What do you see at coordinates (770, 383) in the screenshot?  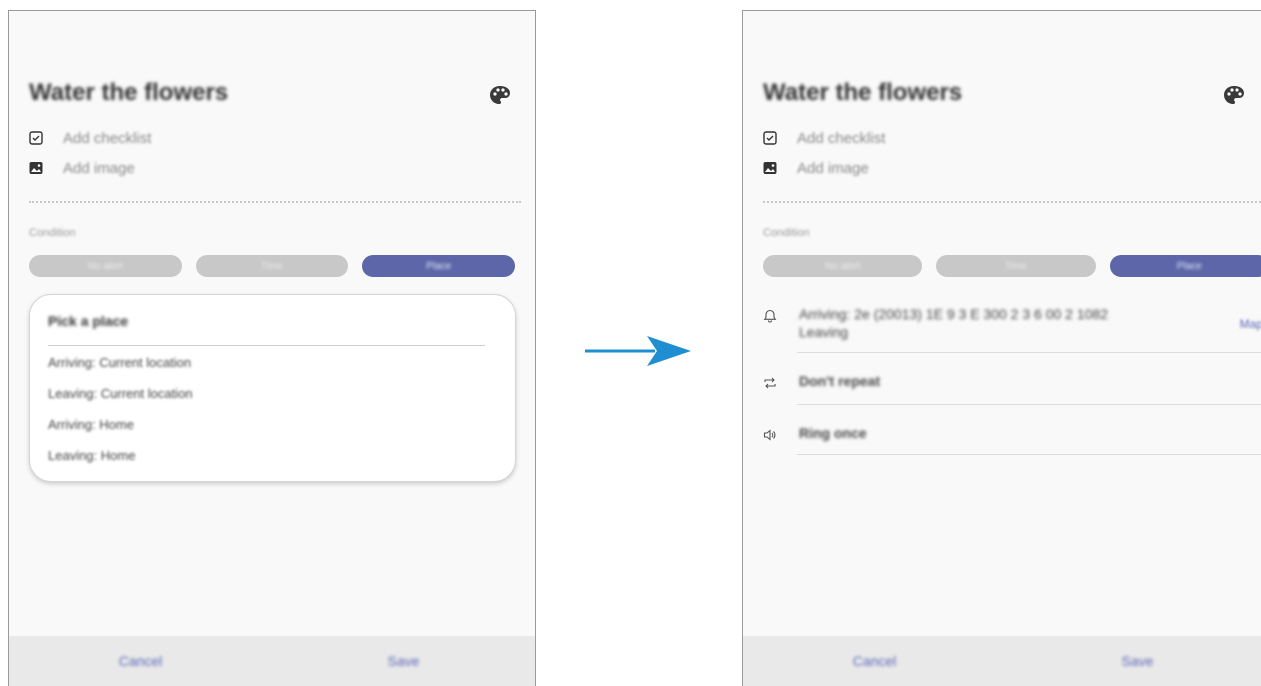 I see `repeat-icon` at bounding box center [770, 383].